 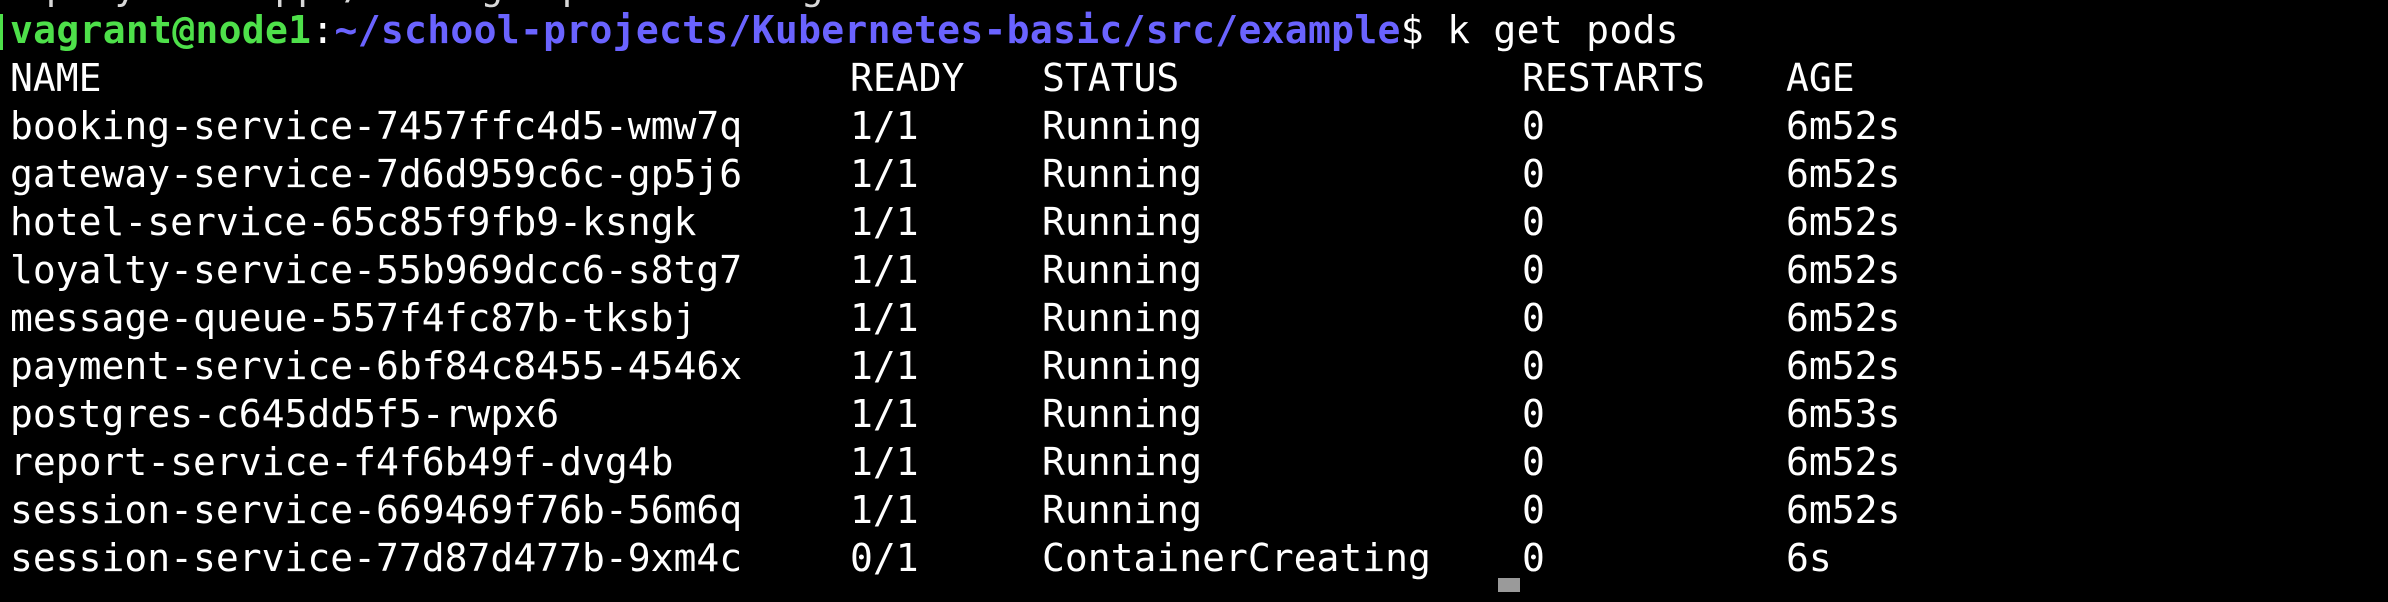 I want to click on cell-name: loyalty-service-55b969dcc6-s8tg7, so click(x=376, y=270).